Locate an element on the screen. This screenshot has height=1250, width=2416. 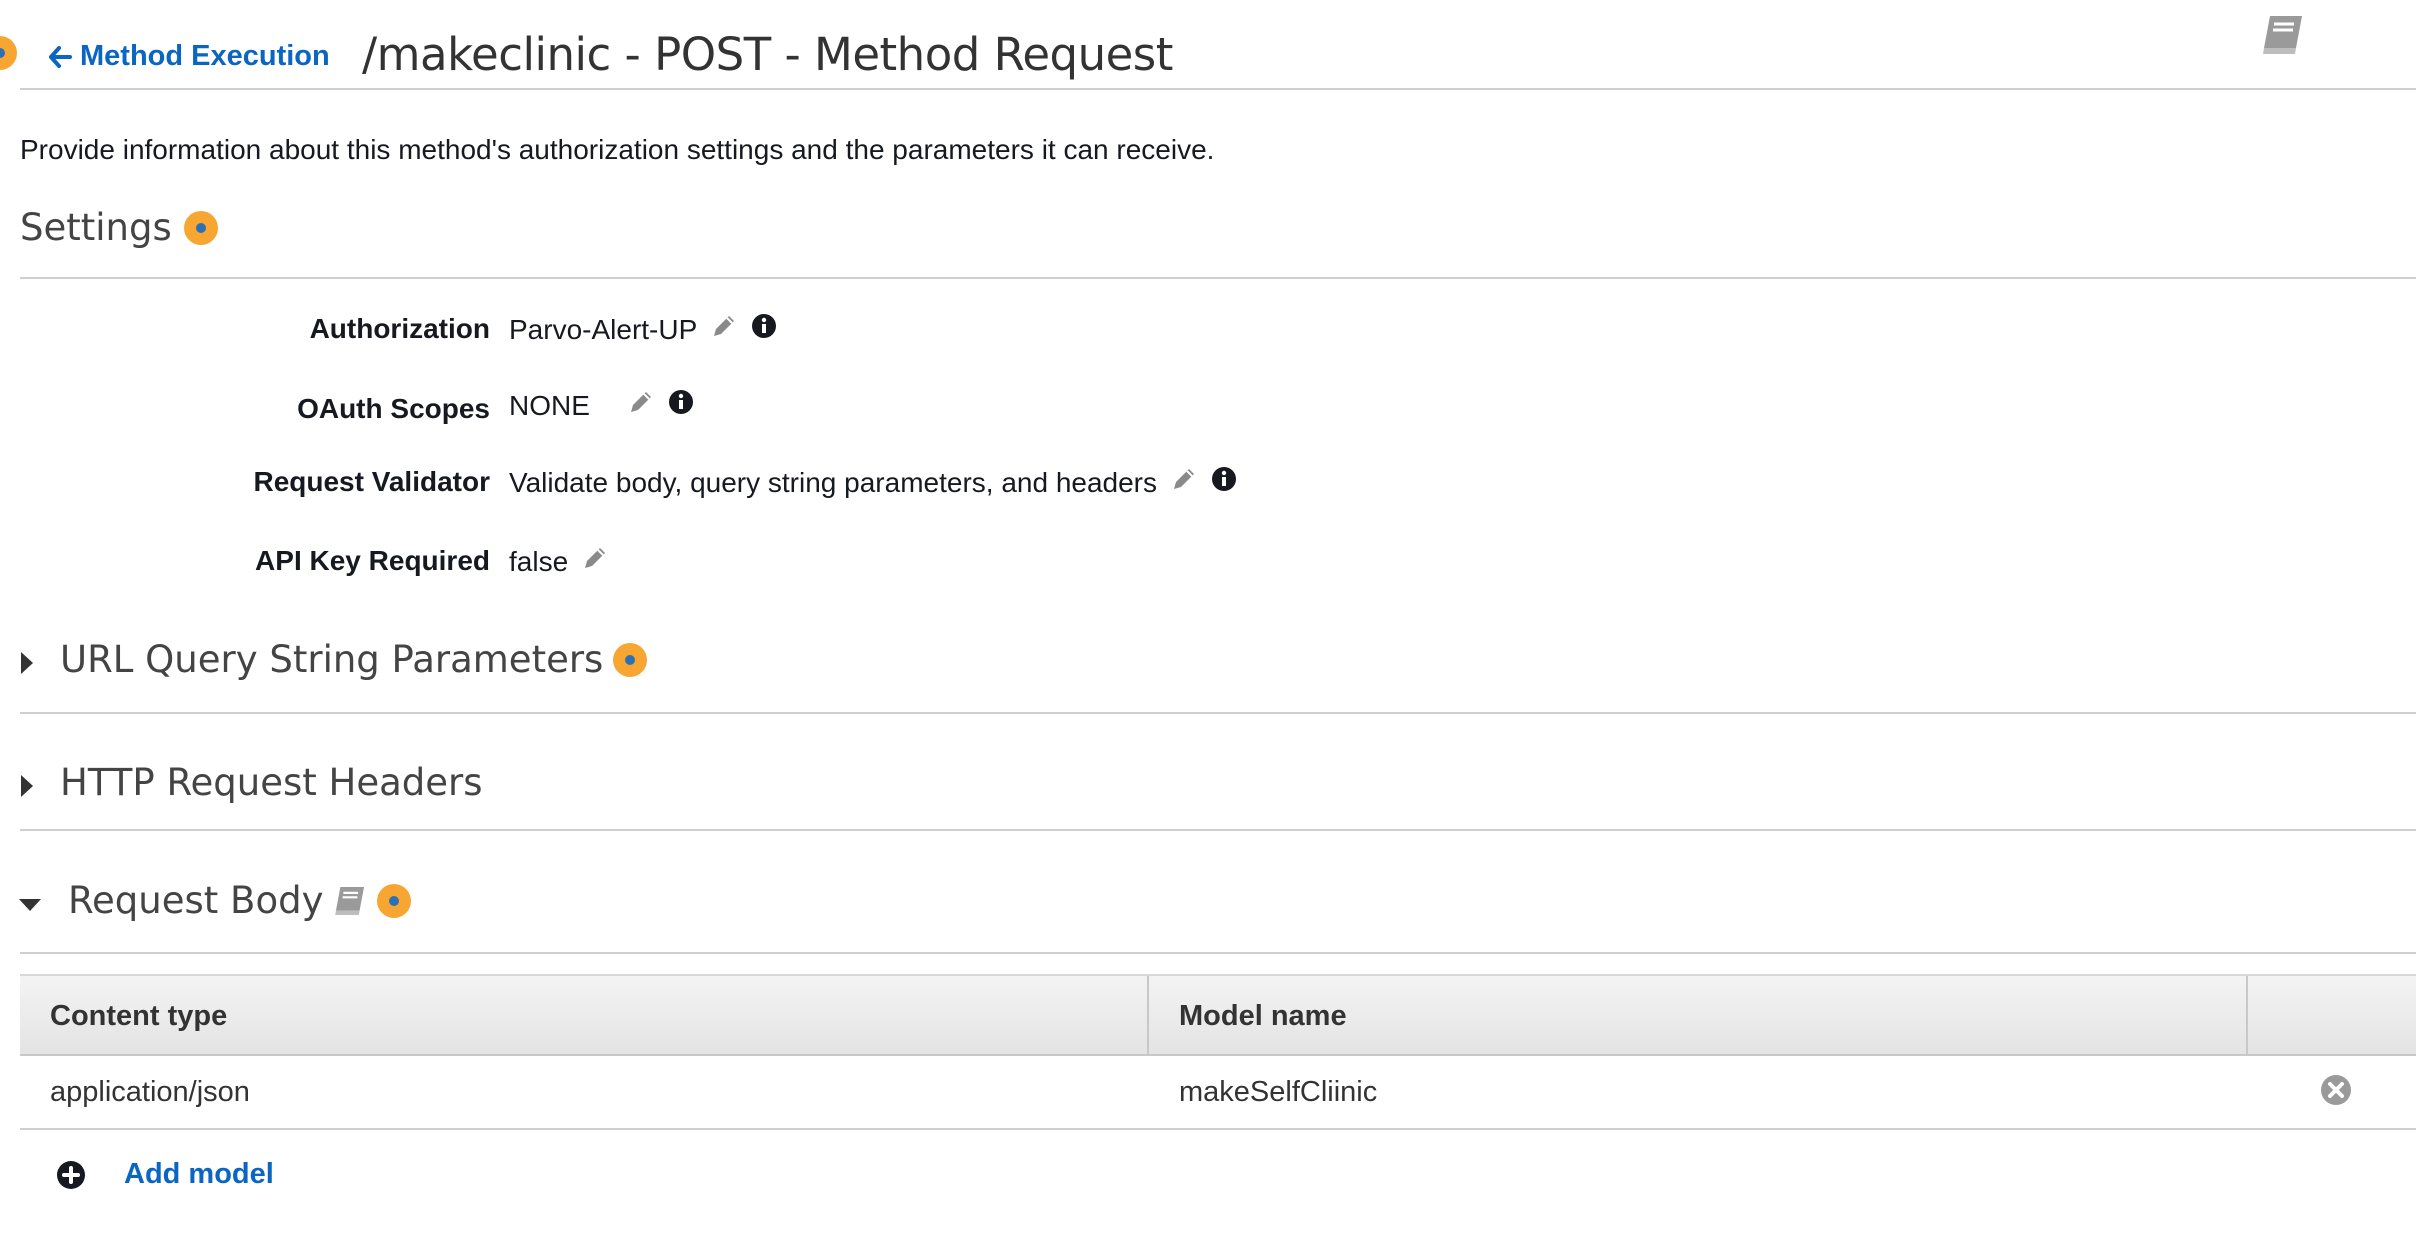
arrow-left-icon is located at coordinates (60, 56).